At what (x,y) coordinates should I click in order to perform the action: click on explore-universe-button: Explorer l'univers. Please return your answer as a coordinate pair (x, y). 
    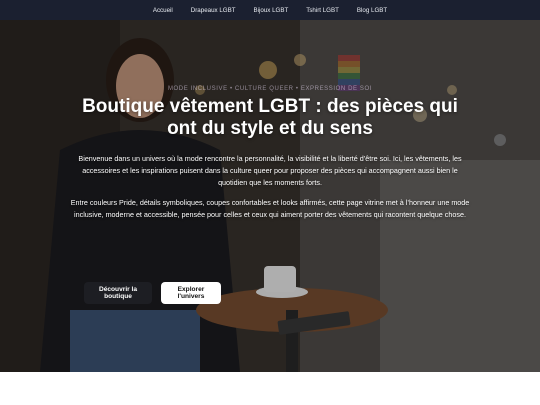
    Looking at the image, I should click on (191, 293).